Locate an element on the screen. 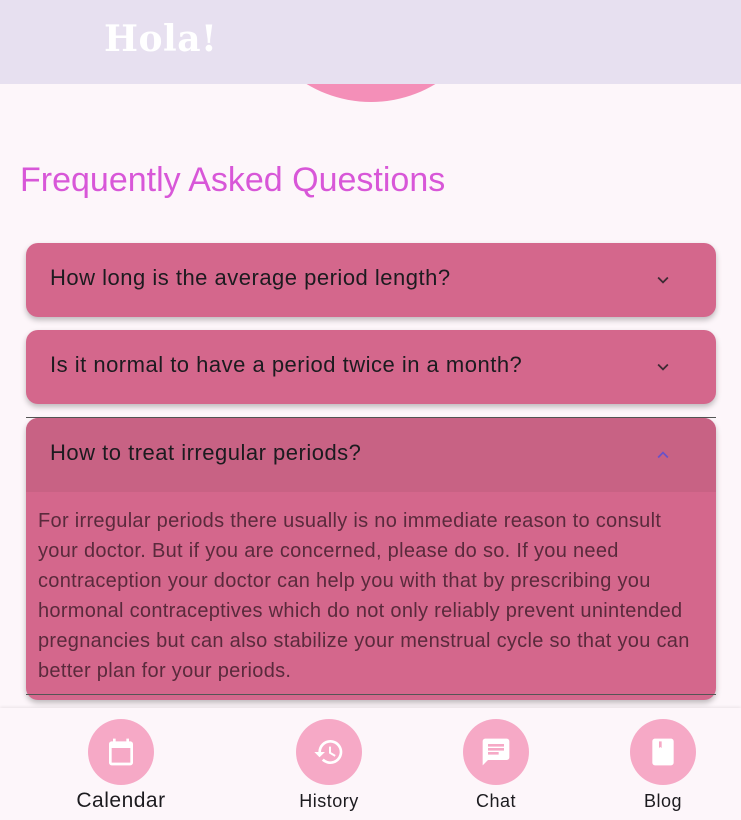  calendar-icon is located at coordinates (121, 752).